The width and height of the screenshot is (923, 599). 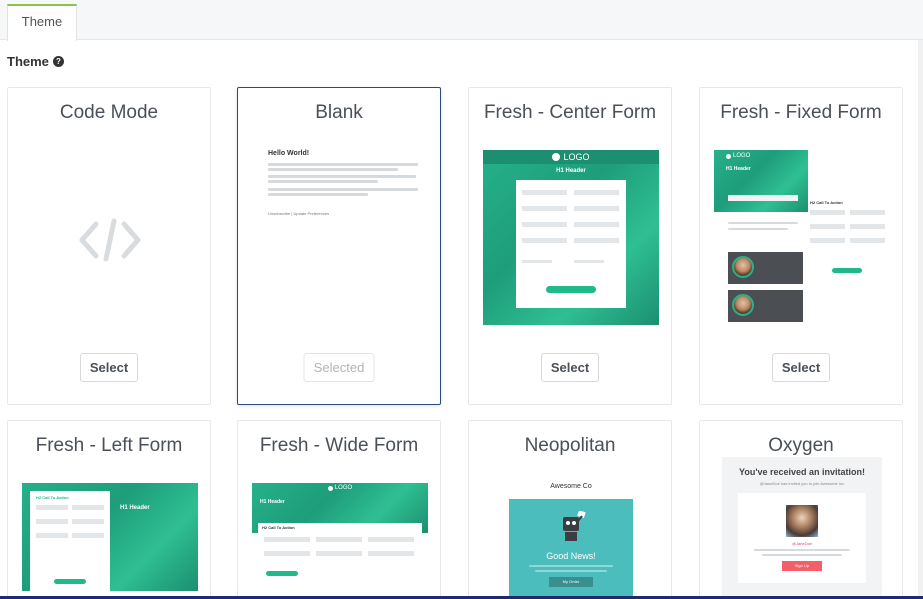 What do you see at coordinates (42, 22) in the screenshot?
I see `tab-theme: Theme` at bounding box center [42, 22].